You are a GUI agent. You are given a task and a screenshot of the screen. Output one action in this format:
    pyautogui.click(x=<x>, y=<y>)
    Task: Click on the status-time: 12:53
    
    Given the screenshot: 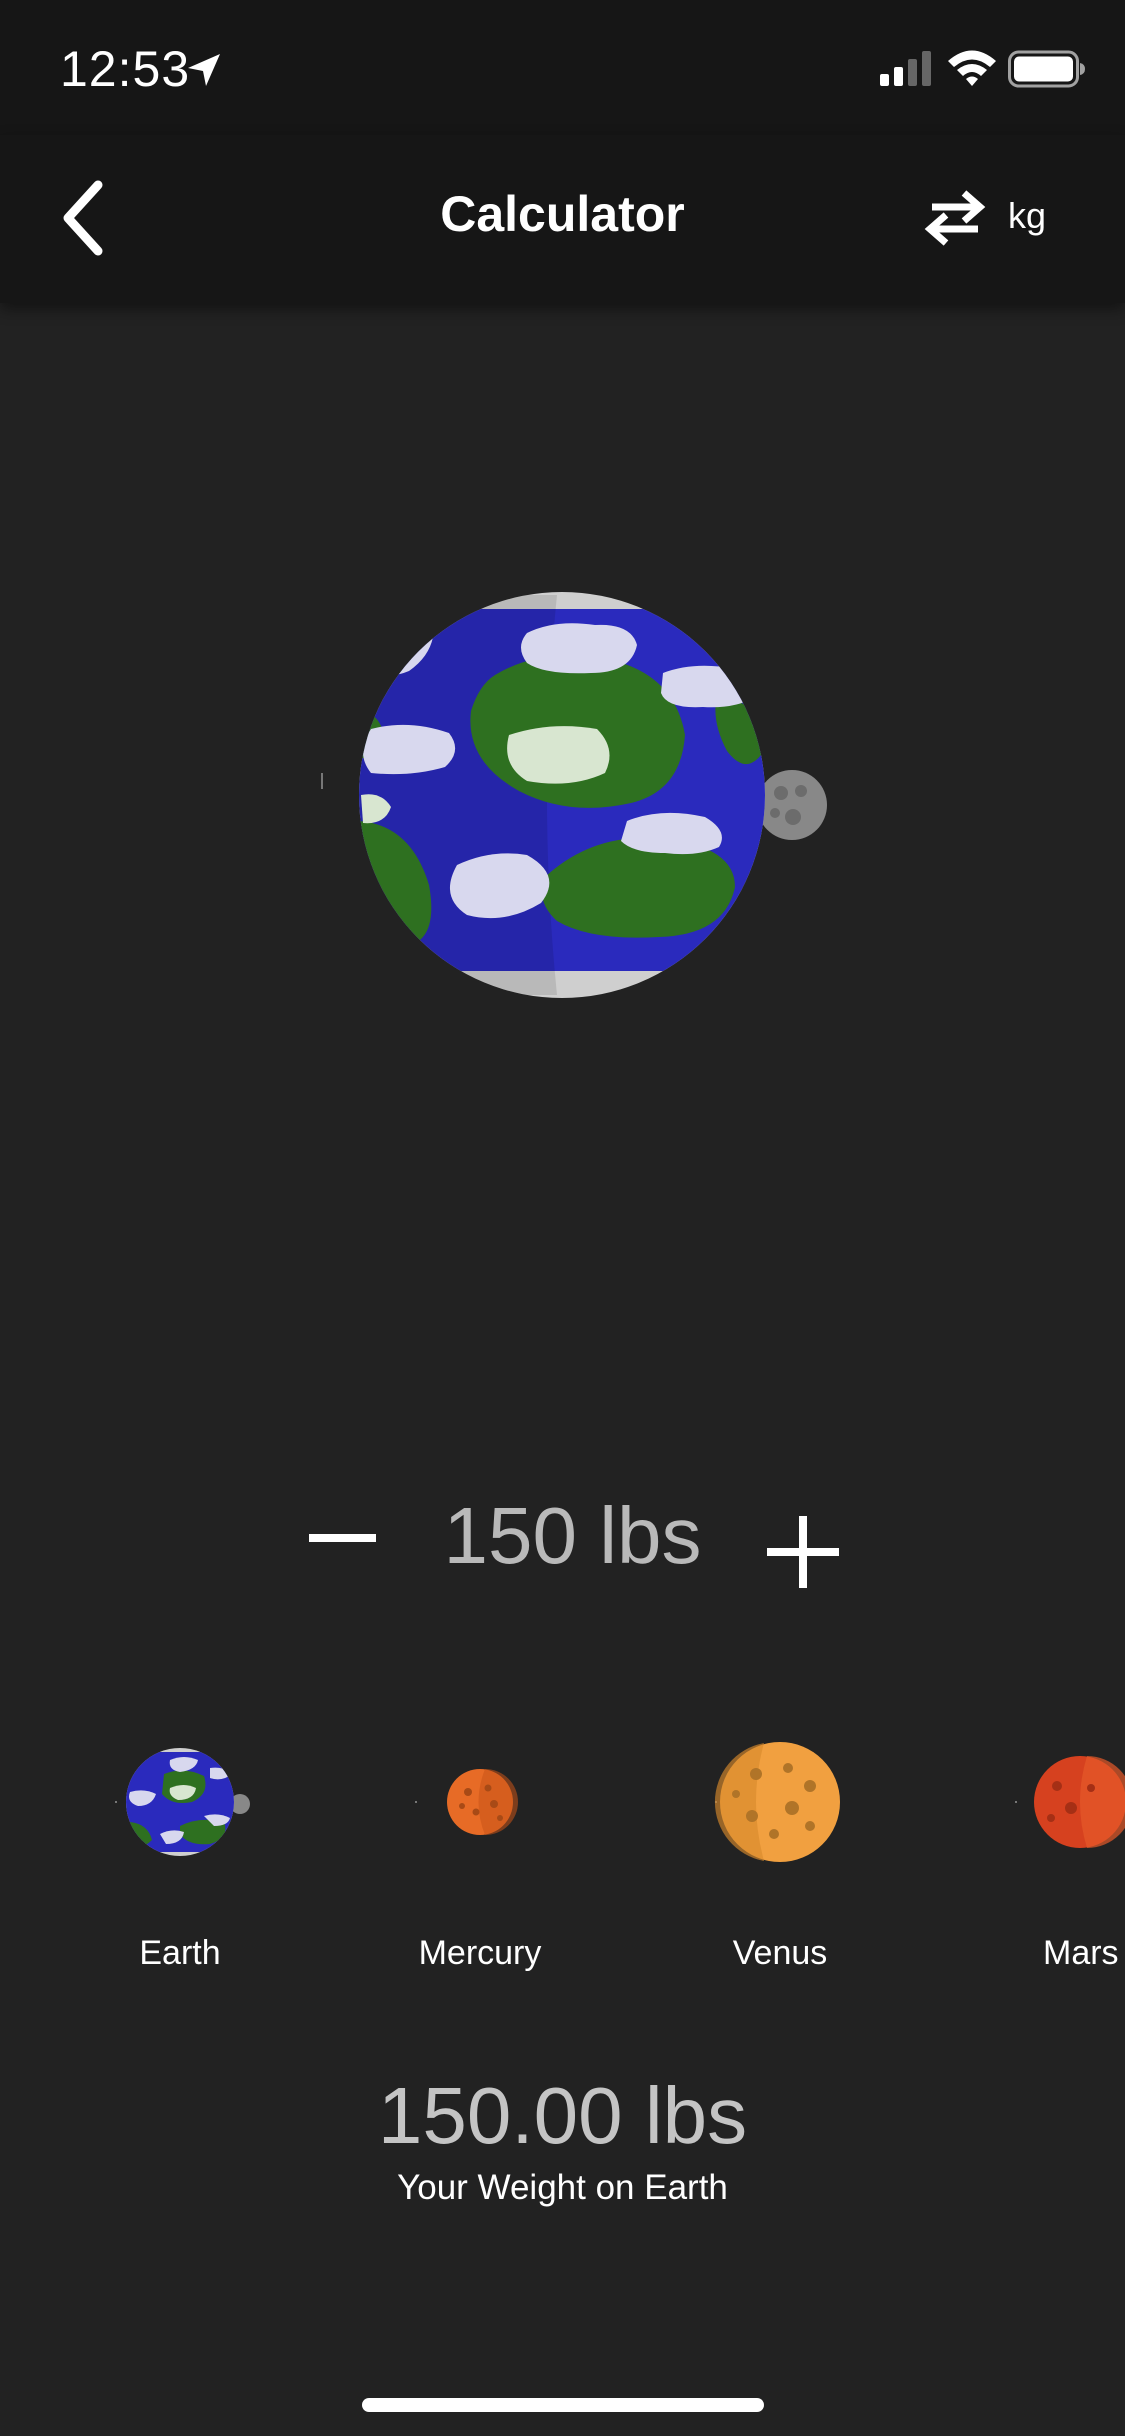 What is the action you would take?
    pyautogui.click(x=125, y=69)
    